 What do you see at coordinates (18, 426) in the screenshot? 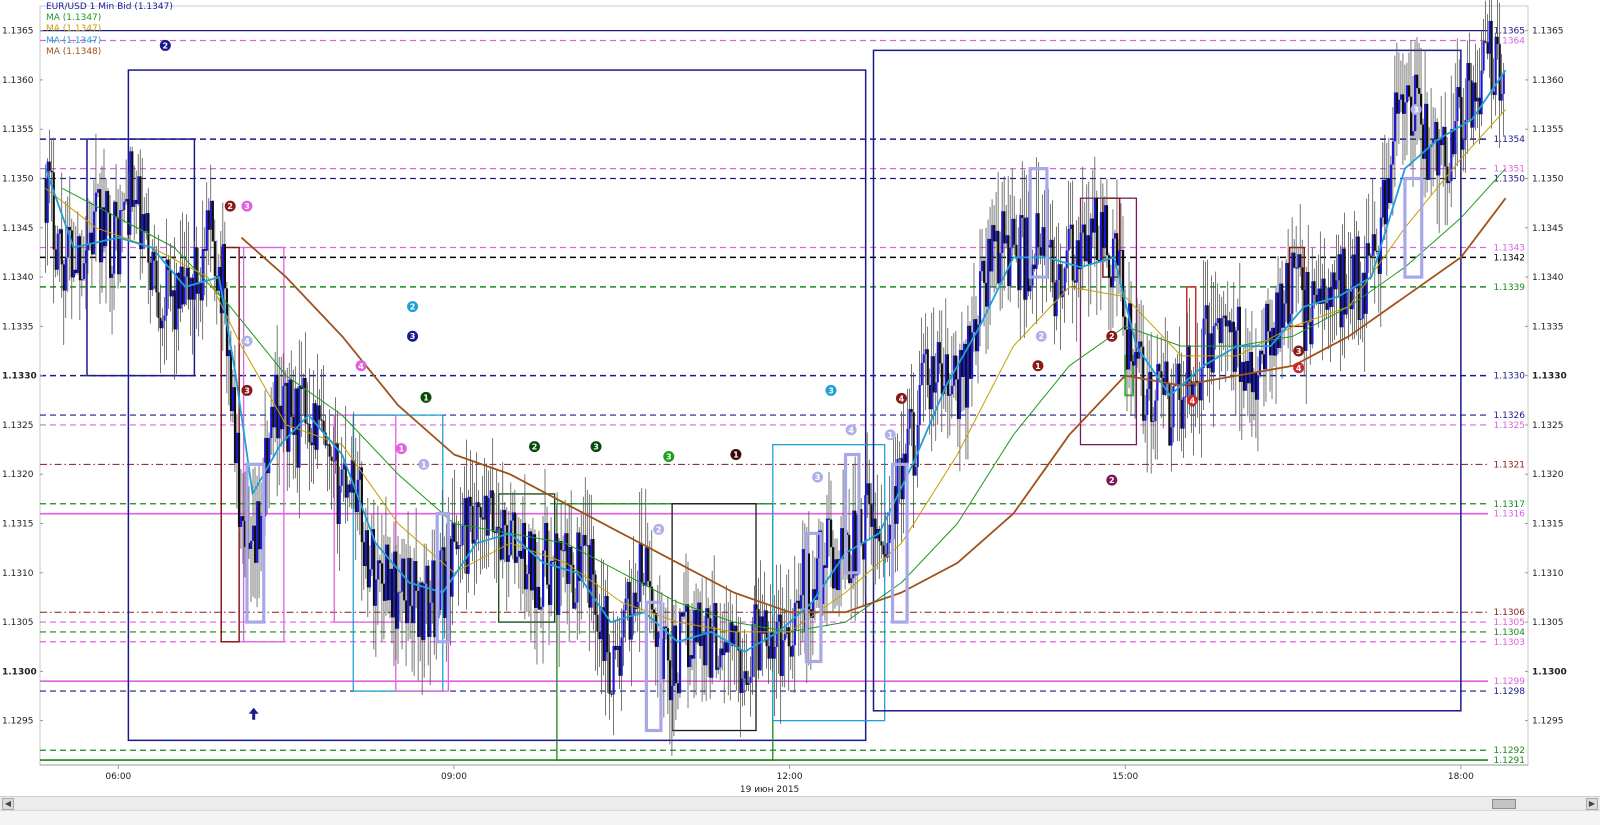
I see `y-tick-label-left: 1.1325` at bounding box center [18, 426].